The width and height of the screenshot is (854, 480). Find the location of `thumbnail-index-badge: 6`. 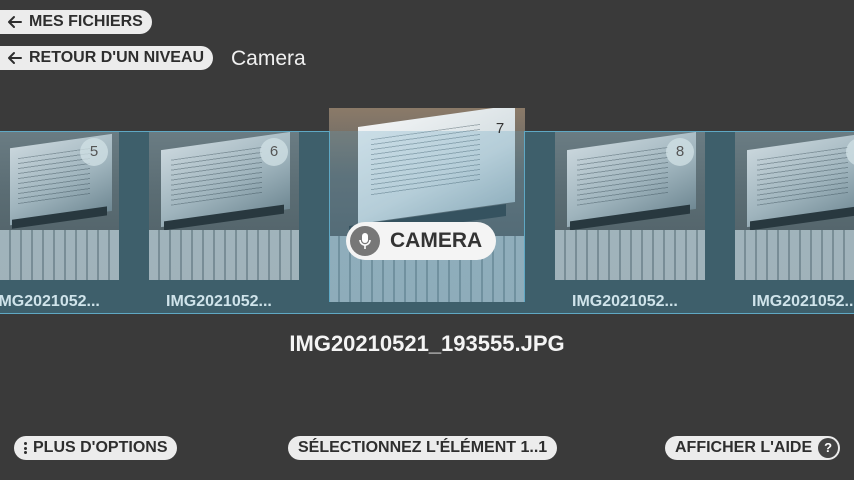

thumbnail-index-badge: 6 is located at coordinates (274, 152).